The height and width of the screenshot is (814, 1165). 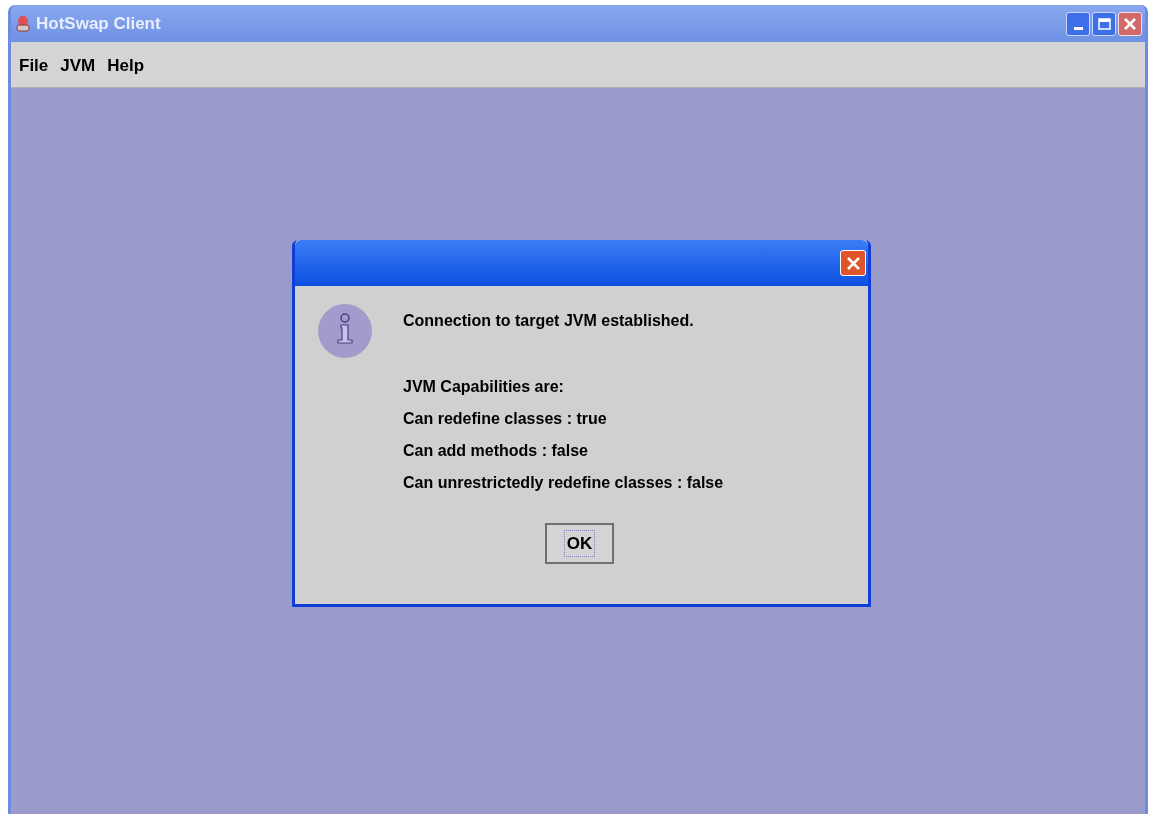 What do you see at coordinates (126, 65) in the screenshot?
I see `menu-item: Help` at bounding box center [126, 65].